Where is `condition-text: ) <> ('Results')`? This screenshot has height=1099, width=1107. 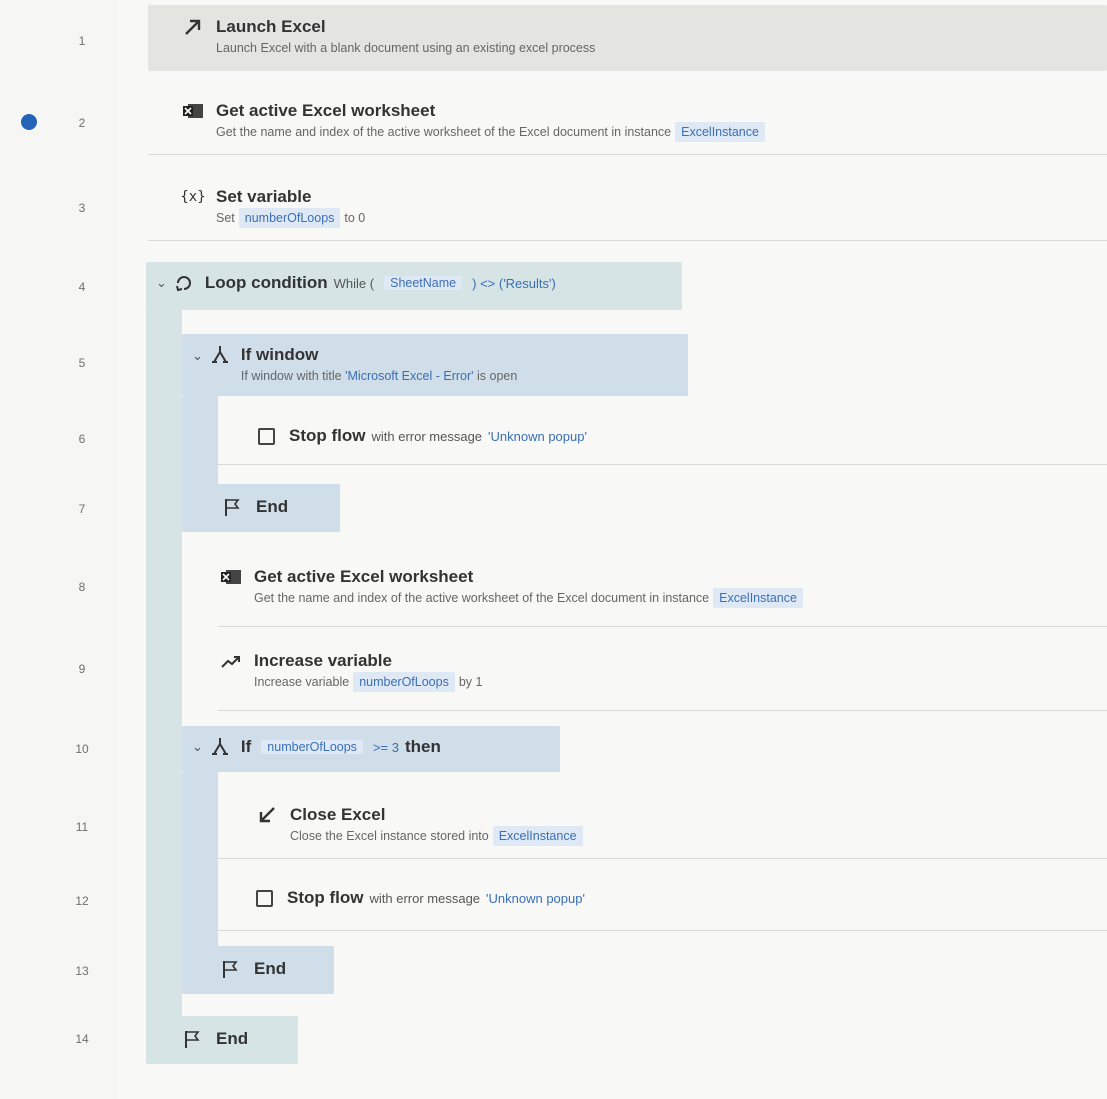
condition-text: ) <> ('Results') is located at coordinates (514, 283).